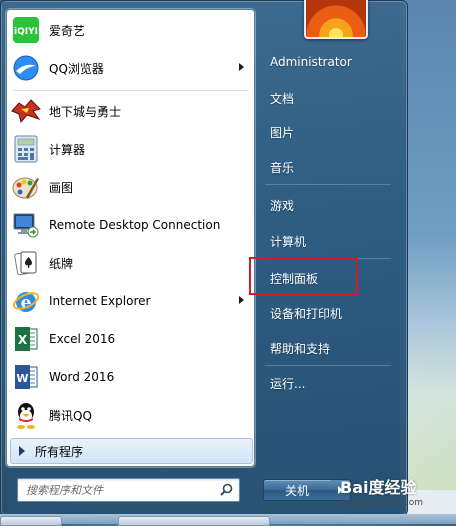 The image size is (456, 526). I want to click on program-label: 腾讯QQ, so click(70, 415).